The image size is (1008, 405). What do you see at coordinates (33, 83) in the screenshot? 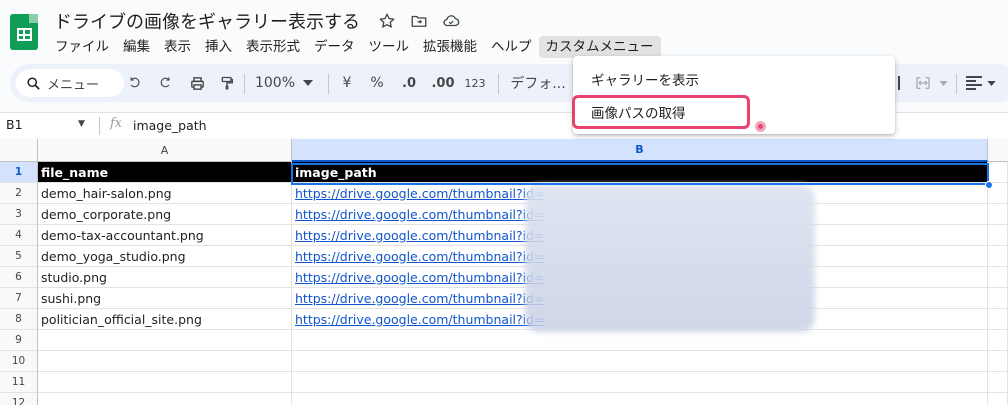
I see `search-icon` at bounding box center [33, 83].